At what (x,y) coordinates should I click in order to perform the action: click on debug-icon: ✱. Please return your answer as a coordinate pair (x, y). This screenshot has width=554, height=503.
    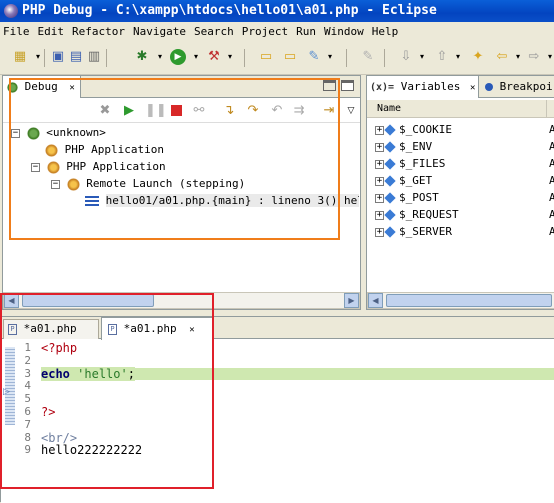
    Looking at the image, I should click on (142, 57).